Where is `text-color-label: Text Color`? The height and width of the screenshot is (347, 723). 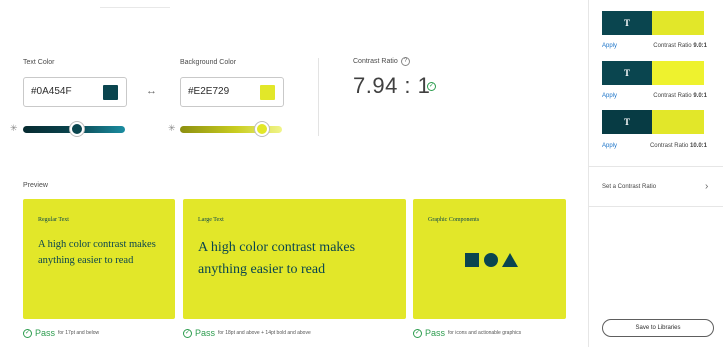
text-color-label: Text Color is located at coordinates (39, 62).